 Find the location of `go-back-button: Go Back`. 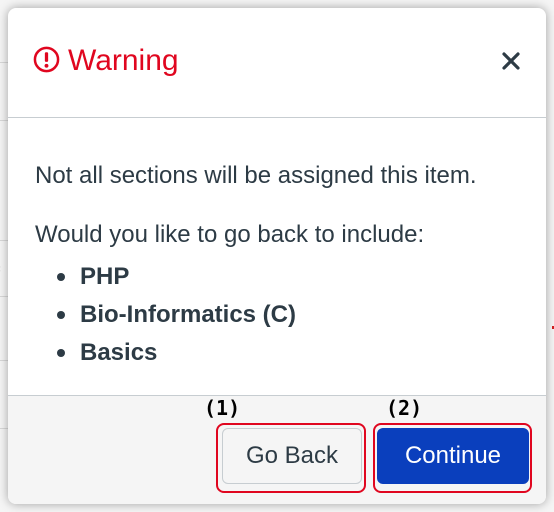

go-back-button: Go Back is located at coordinates (292, 456).